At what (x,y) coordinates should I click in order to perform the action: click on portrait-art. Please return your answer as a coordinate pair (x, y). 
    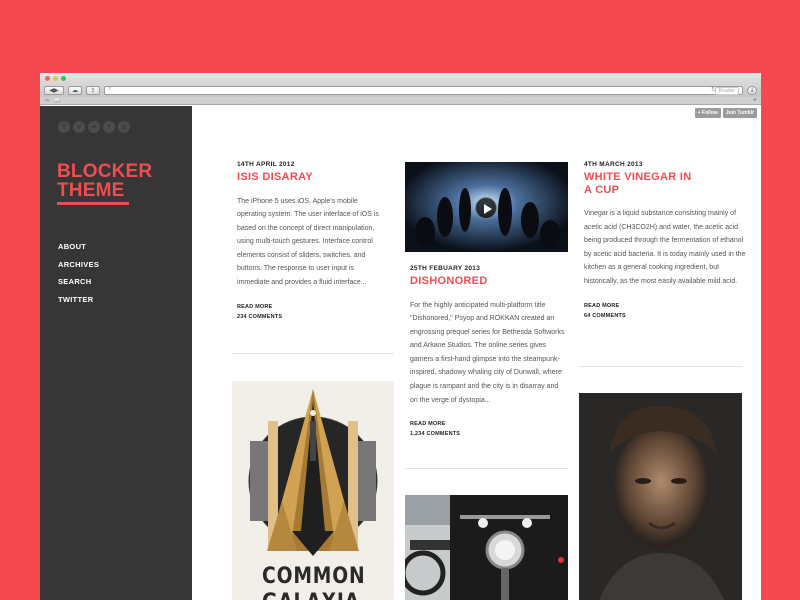
    Looking at the image, I should click on (660, 496).